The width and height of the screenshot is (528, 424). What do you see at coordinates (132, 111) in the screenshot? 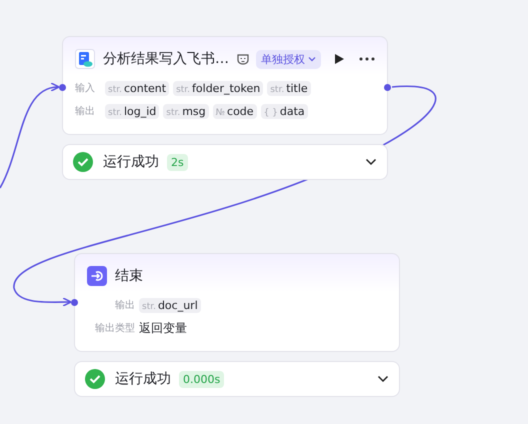
I see `variable-tag: str. log_id` at bounding box center [132, 111].